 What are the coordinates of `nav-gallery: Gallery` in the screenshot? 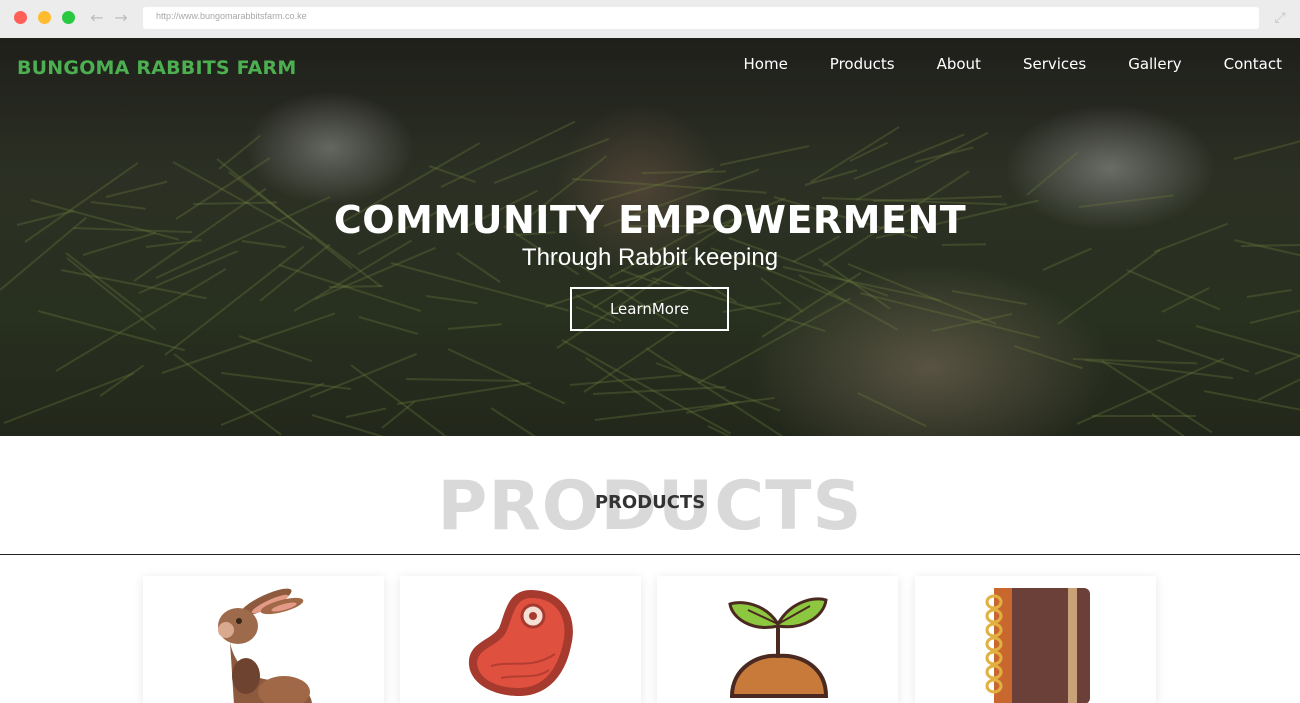 It's located at (1154, 64).